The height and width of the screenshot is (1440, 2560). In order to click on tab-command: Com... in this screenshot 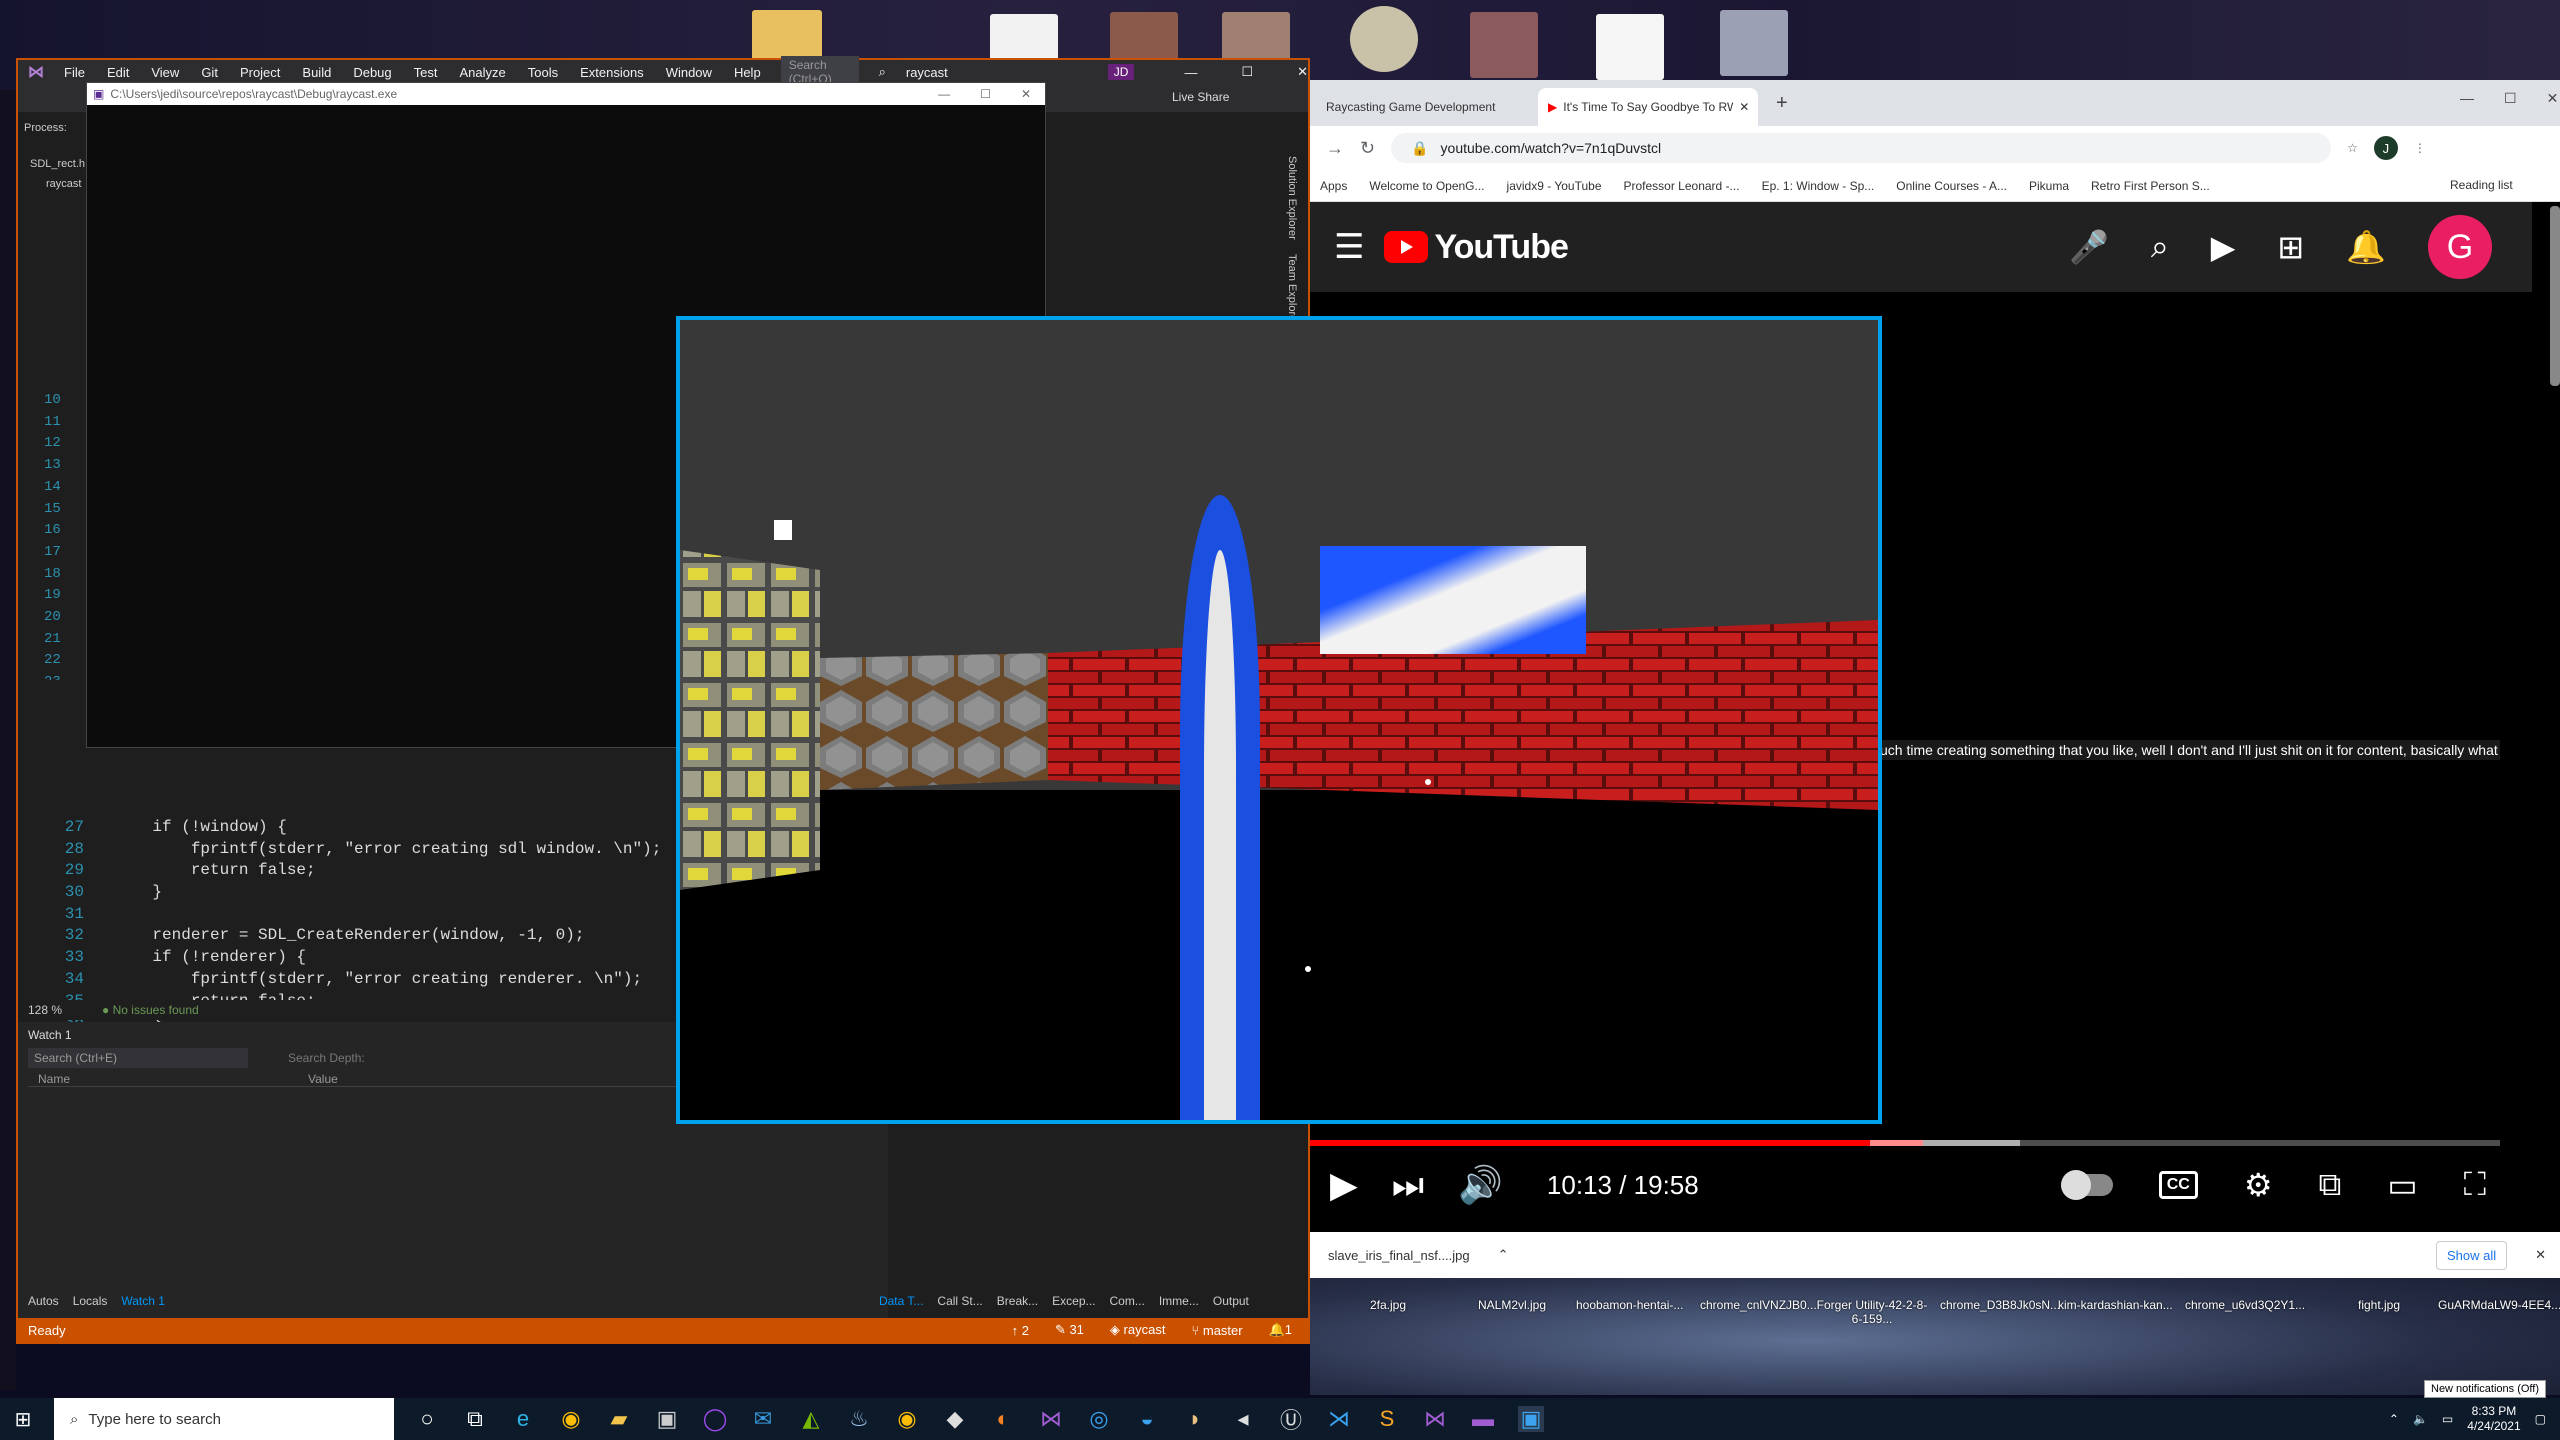, I will do `click(1127, 1301)`.